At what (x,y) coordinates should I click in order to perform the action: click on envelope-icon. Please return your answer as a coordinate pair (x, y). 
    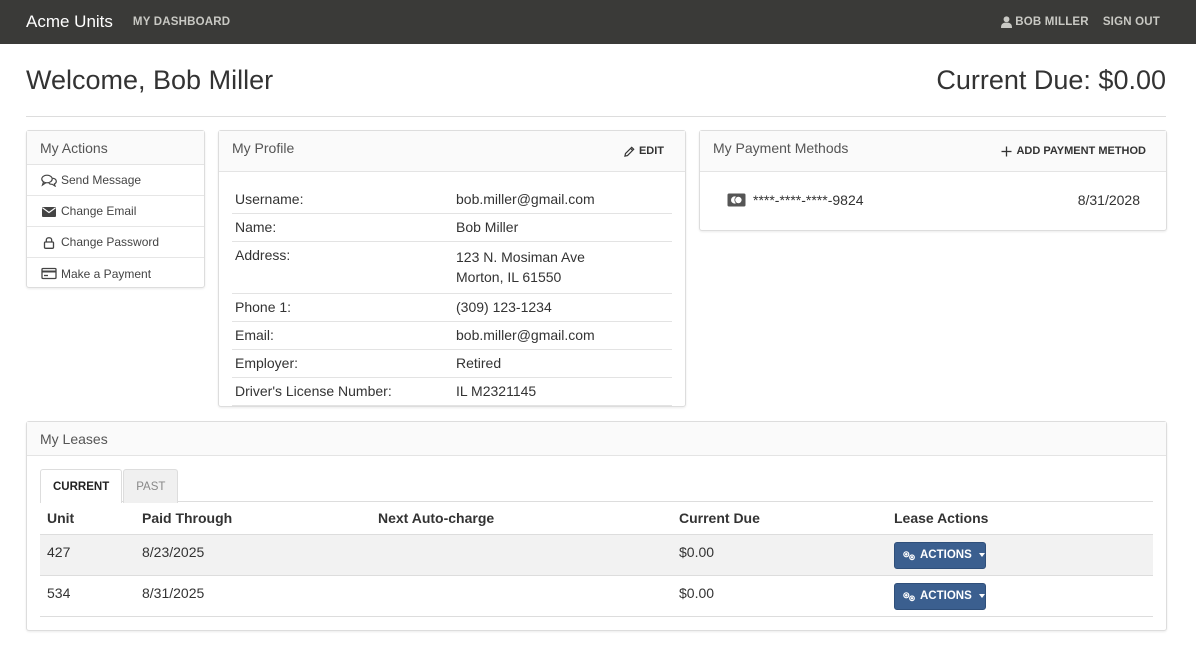
    Looking at the image, I should click on (49, 211).